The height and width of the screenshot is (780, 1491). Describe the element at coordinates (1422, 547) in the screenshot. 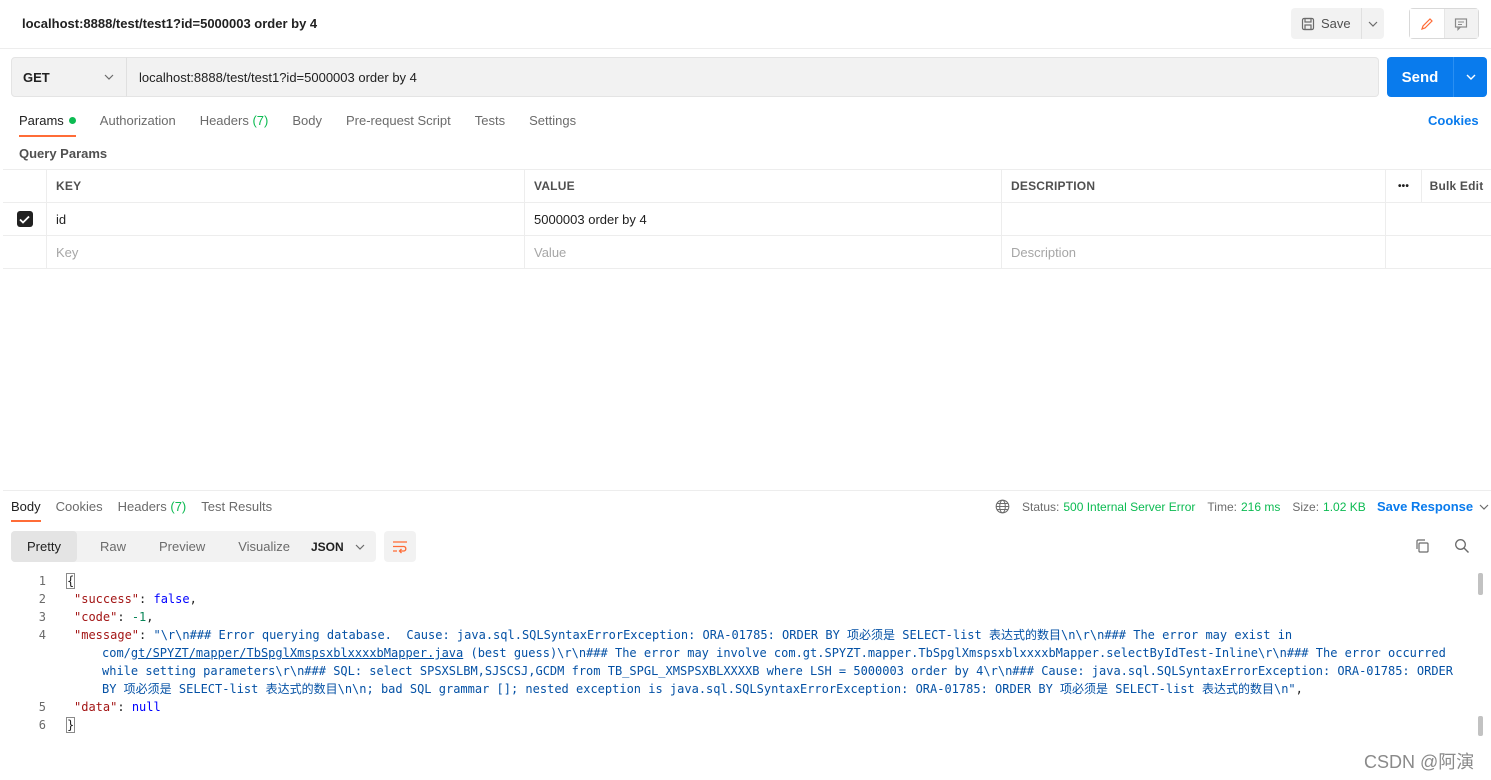

I see `copy-icon` at that location.